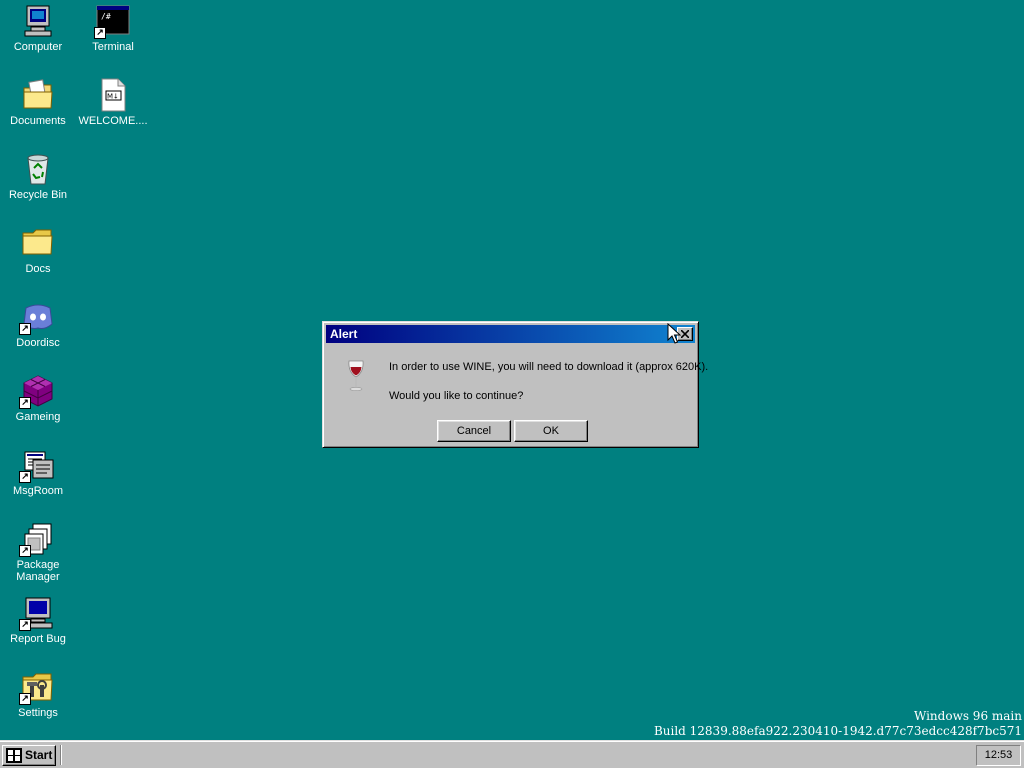  Describe the element at coordinates (14, 755) in the screenshot. I see `start-logo-icon` at that location.